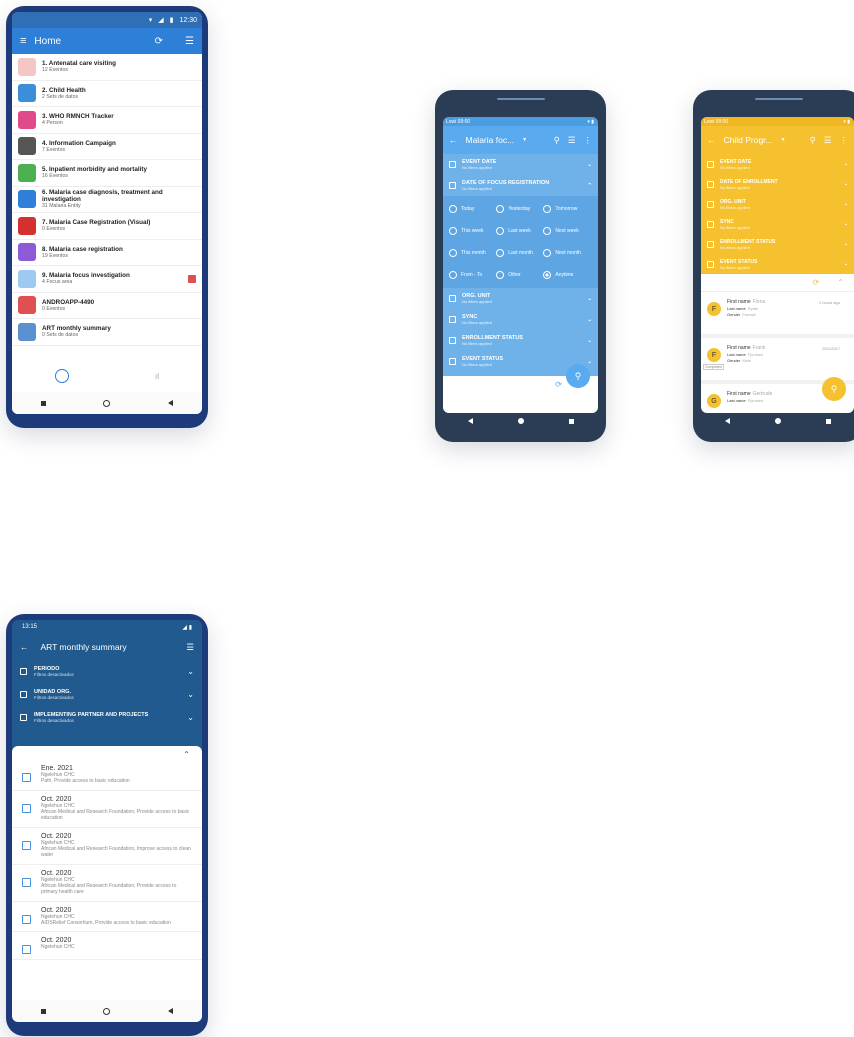 The width and height of the screenshot is (854, 1037). I want to click on radio-option: Anytime, so click(566, 275).